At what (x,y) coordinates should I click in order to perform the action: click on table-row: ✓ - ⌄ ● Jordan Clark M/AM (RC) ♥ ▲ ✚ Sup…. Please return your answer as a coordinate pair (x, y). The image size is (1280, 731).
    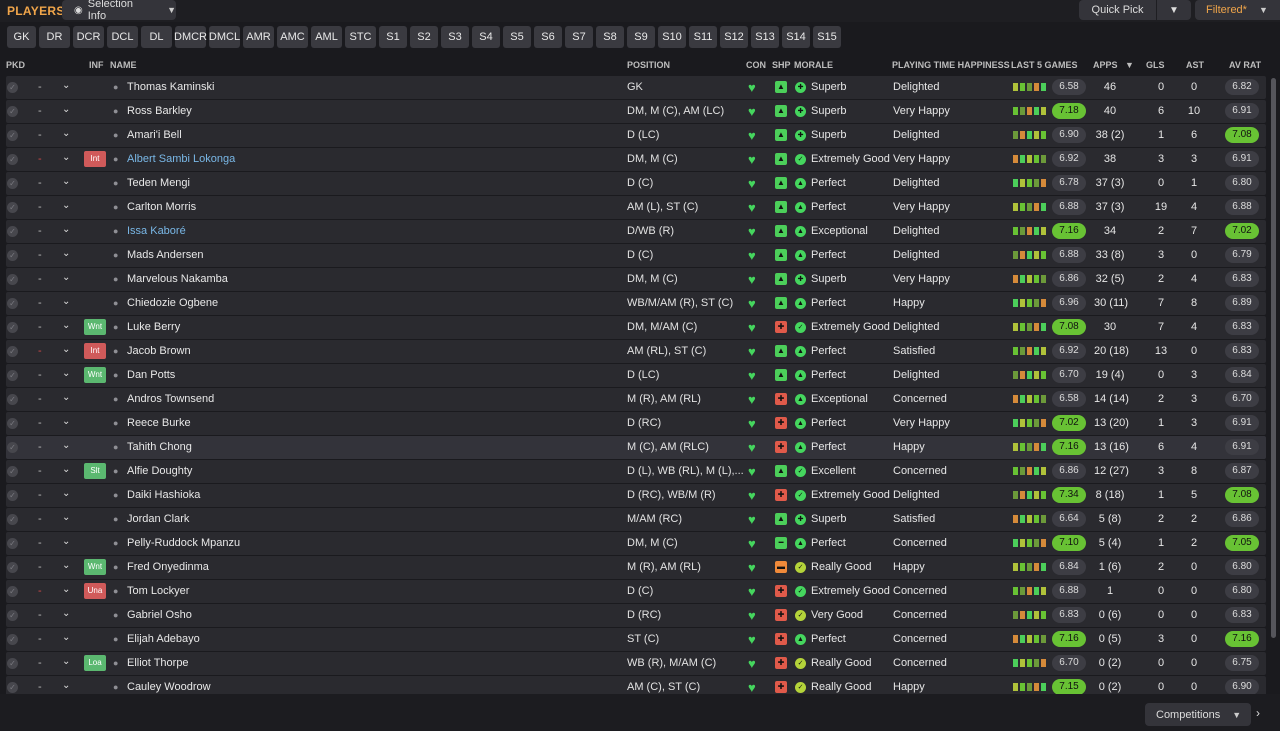
    Looking at the image, I should click on (636, 519).